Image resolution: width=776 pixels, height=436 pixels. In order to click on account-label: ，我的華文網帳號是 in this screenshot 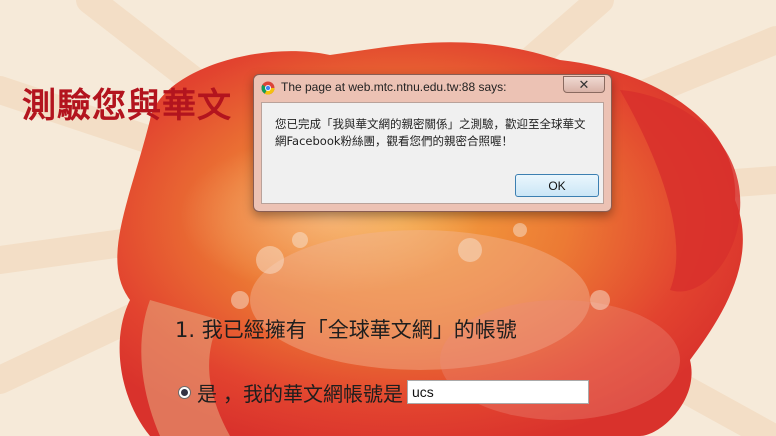, I will do `click(313, 393)`.